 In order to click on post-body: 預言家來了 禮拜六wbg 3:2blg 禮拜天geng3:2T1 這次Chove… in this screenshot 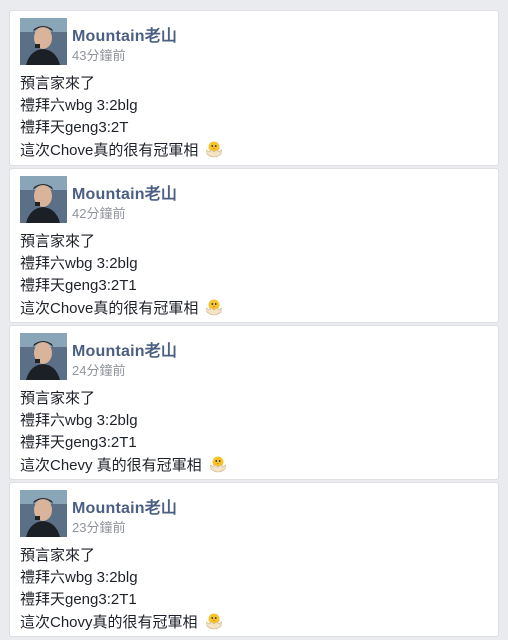, I will do `click(254, 277)`.